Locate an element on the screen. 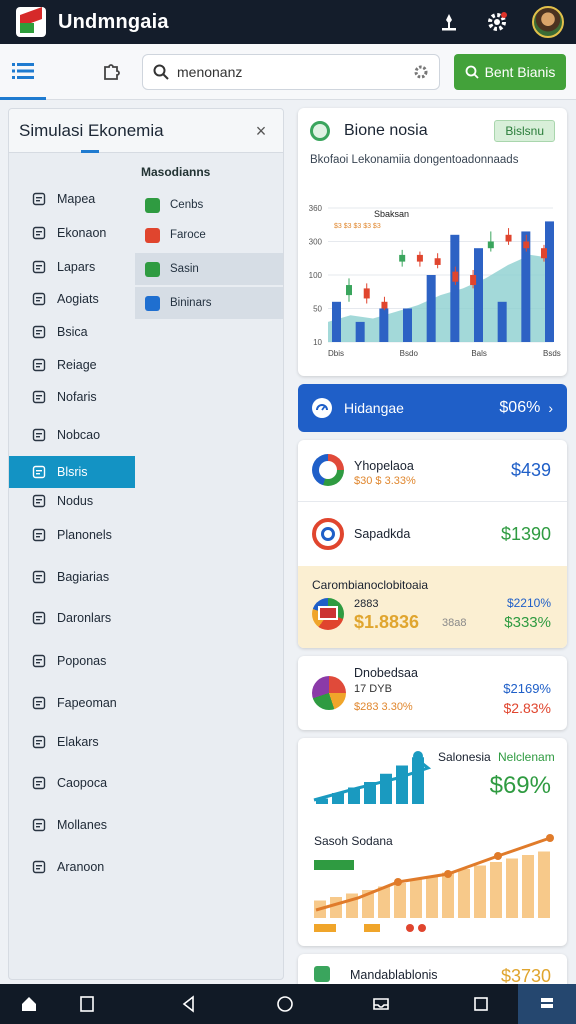 The image size is (576, 1024). gear-icon is located at coordinates (497, 22).